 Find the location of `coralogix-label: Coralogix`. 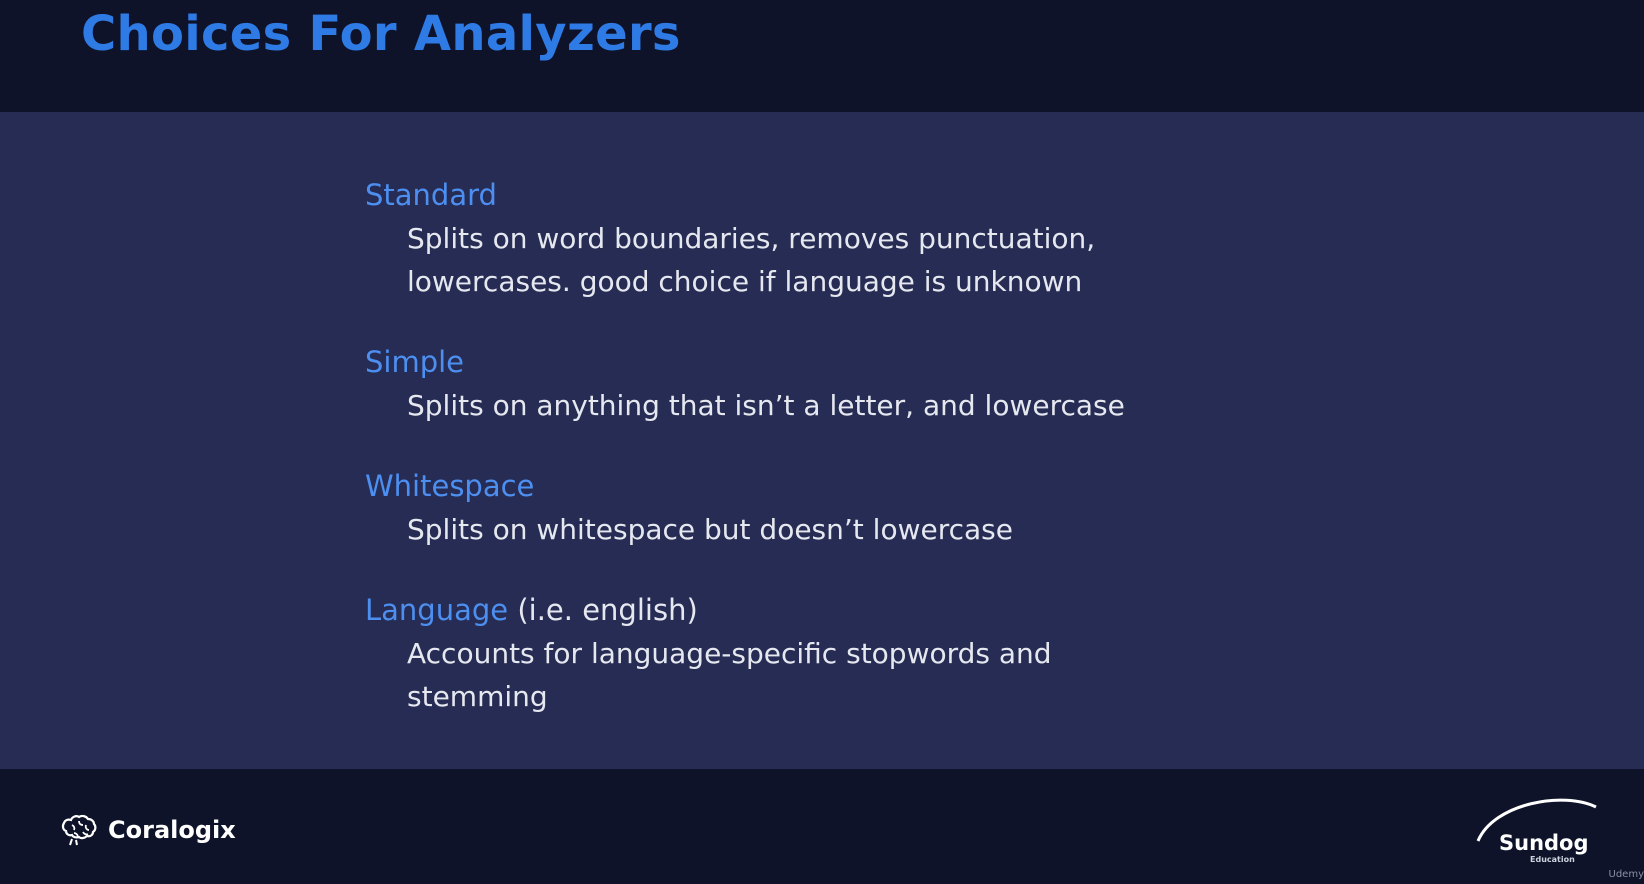

coralogix-label: Coralogix is located at coordinates (172, 830).